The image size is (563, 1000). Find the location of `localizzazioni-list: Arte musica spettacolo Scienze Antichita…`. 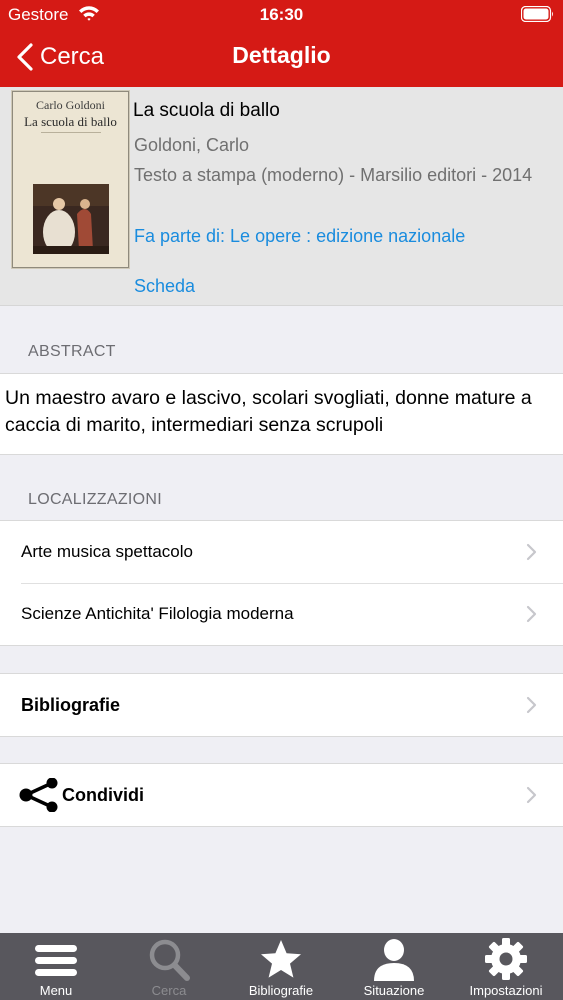

localizzazioni-list: Arte musica spettacolo Scienze Antichita… is located at coordinates (281, 583).